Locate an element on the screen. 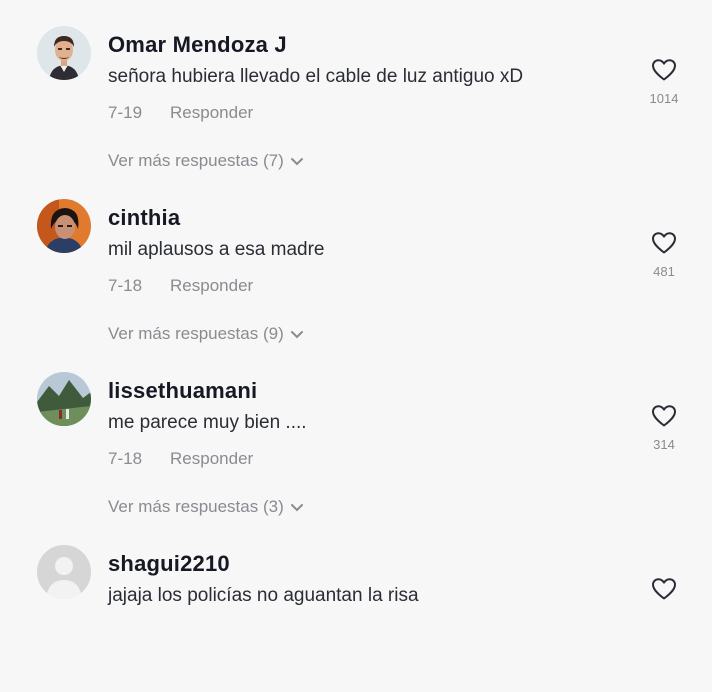 Image resolution: width=712 pixels, height=692 pixels. comment-text: mil aplausos a esa madre is located at coordinates (216, 249).